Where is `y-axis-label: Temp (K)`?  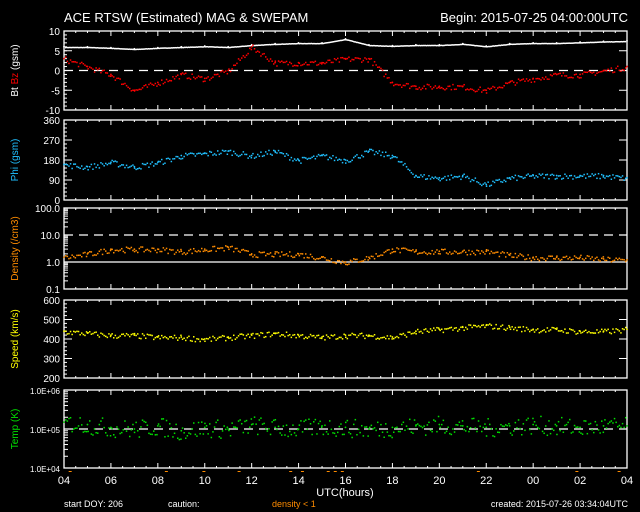 y-axis-label: Temp (K) is located at coordinates (15, 429).